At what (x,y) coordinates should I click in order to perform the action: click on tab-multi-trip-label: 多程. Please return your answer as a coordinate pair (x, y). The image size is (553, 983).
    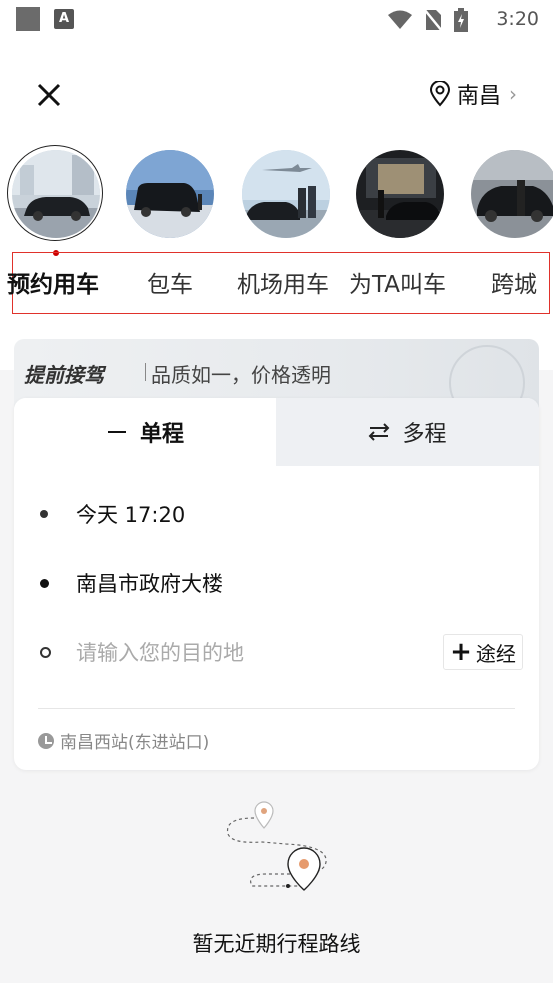
    Looking at the image, I should click on (424, 434).